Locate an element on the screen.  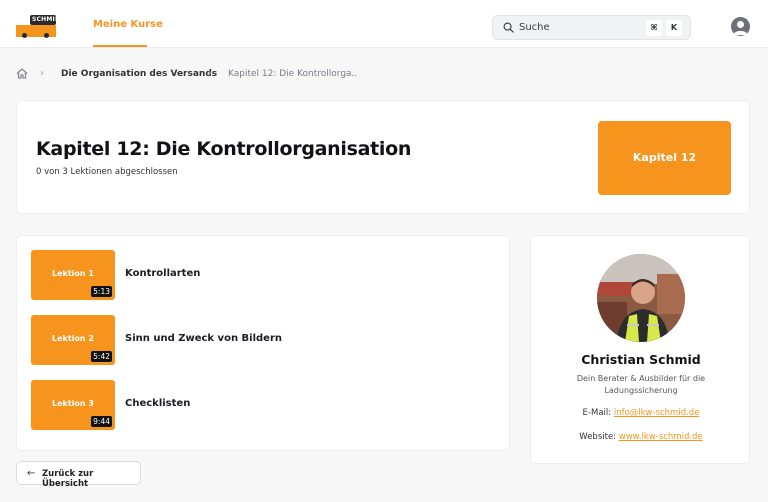
shortcut-k-key: K is located at coordinates (674, 28).